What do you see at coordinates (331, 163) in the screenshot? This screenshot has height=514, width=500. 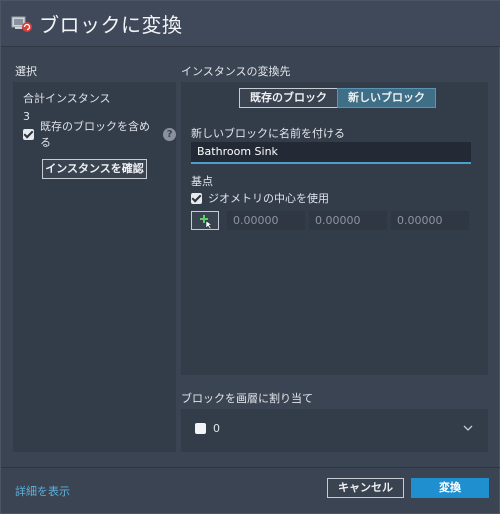 I see `input-focus-underline` at bounding box center [331, 163].